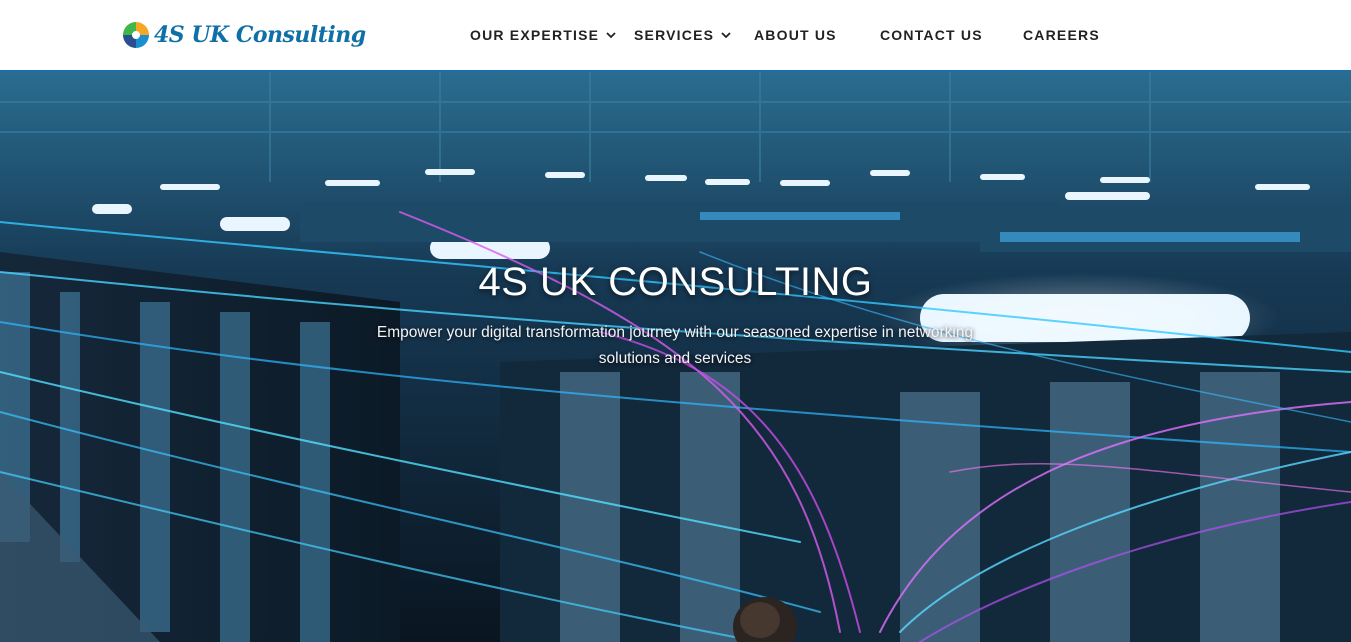 The height and width of the screenshot is (642, 1351). I want to click on nav-our-expertise: OUR EXPERTISE, so click(543, 35).